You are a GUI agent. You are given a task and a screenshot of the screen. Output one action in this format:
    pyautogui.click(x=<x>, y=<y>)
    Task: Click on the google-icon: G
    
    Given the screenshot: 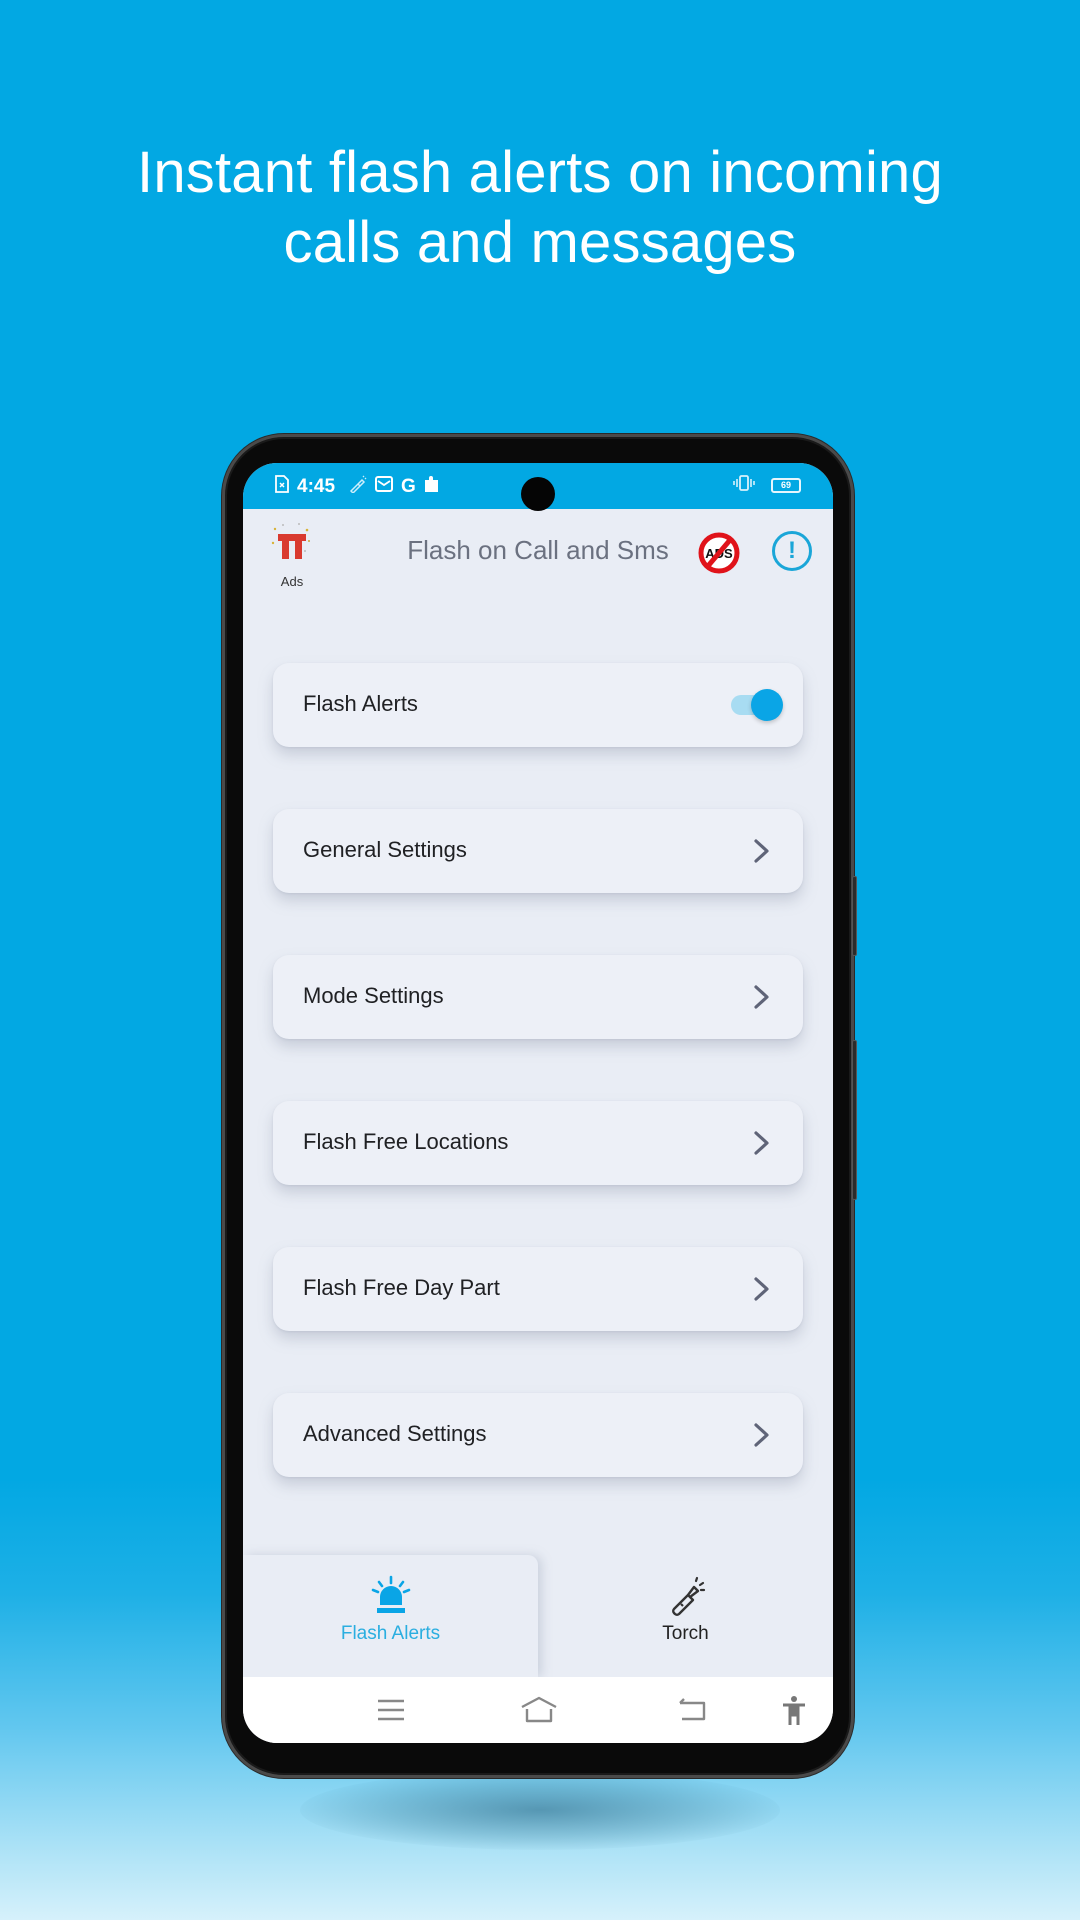 What is the action you would take?
    pyautogui.click(x=408, y=486)
    